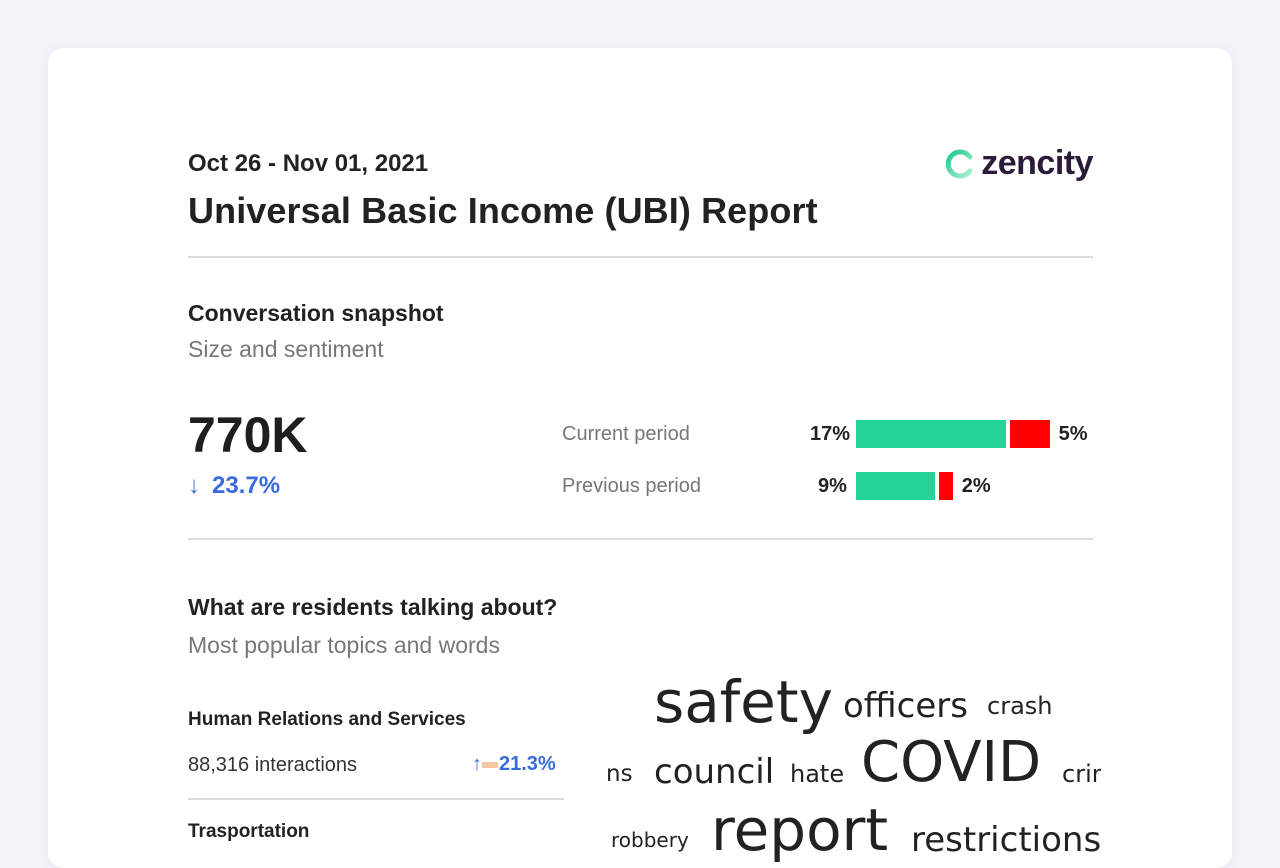 The height and width of the screenshot is (868, 1280). I want to click on topic-change-human-relations: ↑ 21.3%, so click(514, 764).